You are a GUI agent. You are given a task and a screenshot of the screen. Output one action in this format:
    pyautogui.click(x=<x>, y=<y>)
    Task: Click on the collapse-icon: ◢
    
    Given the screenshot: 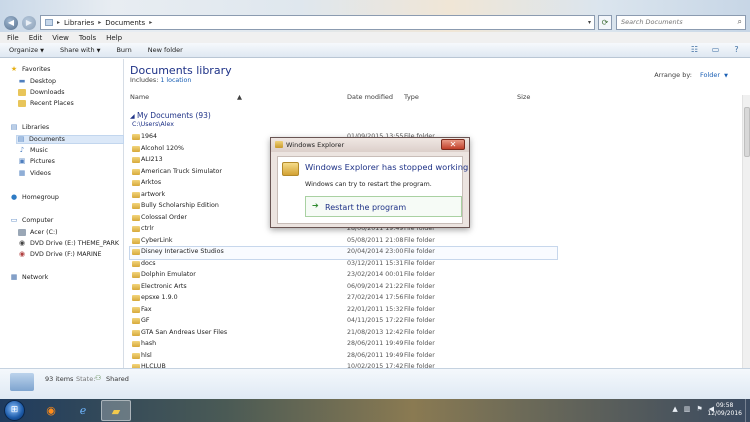 What is the action you would take?
    pyautogui.click(x=132, y=116)
    